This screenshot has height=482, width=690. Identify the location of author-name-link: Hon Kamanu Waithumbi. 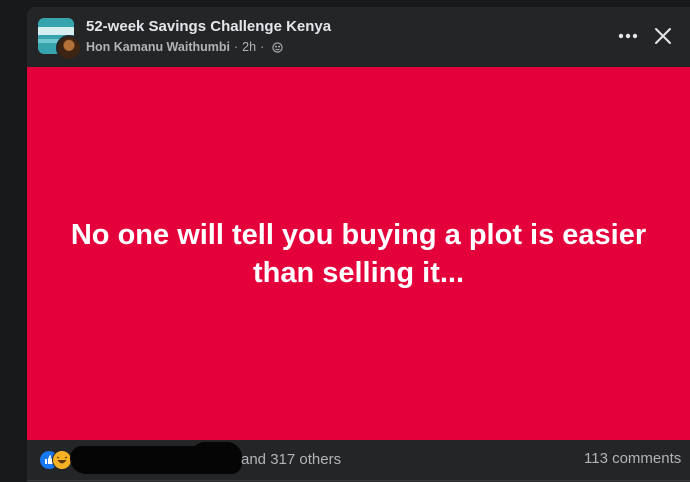
(158, 47).